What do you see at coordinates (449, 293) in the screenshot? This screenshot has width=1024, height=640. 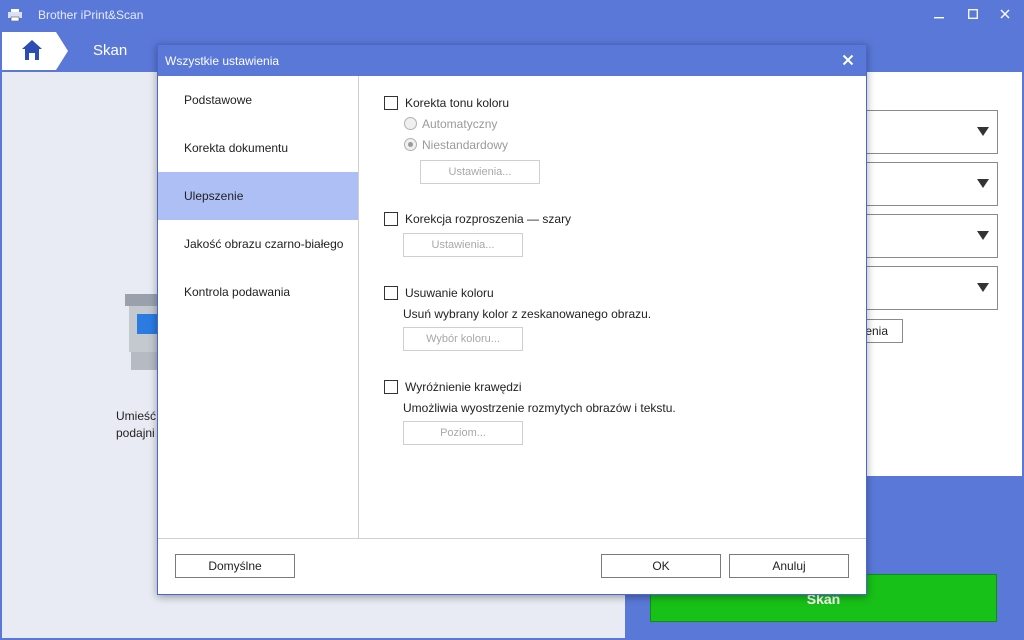 I see `color-drop-label: Usuwanie koloru` at bounding box center [449, 293].